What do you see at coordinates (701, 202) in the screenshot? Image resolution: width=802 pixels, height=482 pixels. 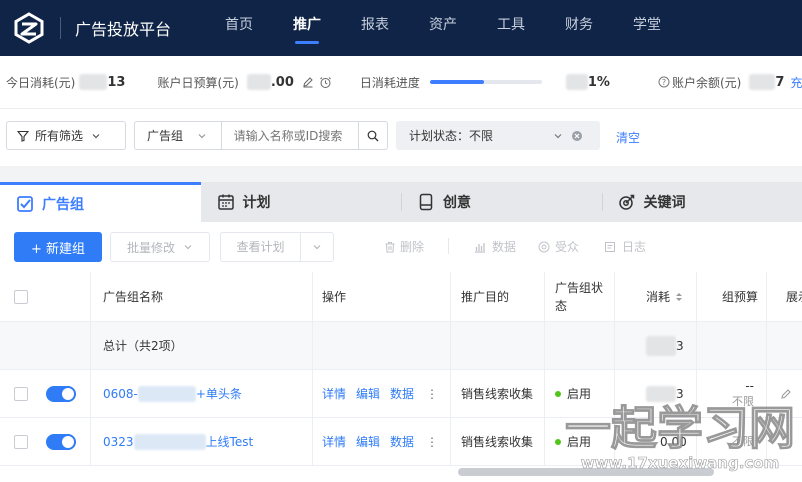 I see `tab-keywords: 关键词` at bounding box center [701, 202].